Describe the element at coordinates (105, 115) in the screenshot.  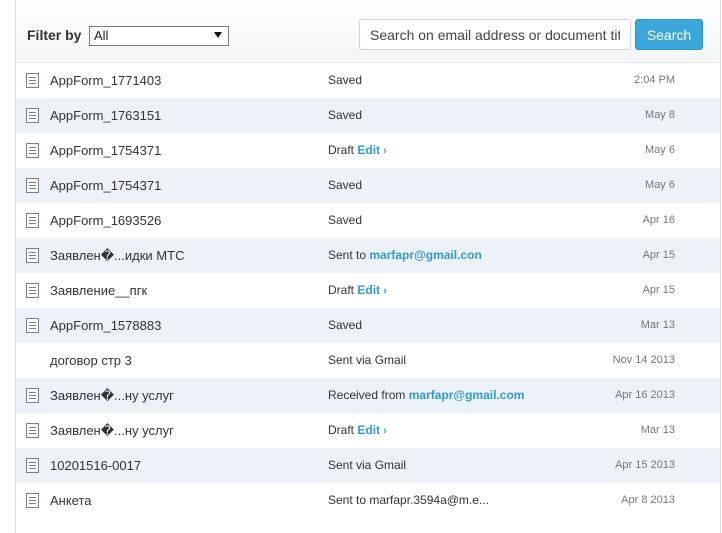
I see `document-title: AppForm_1763151` at that location.